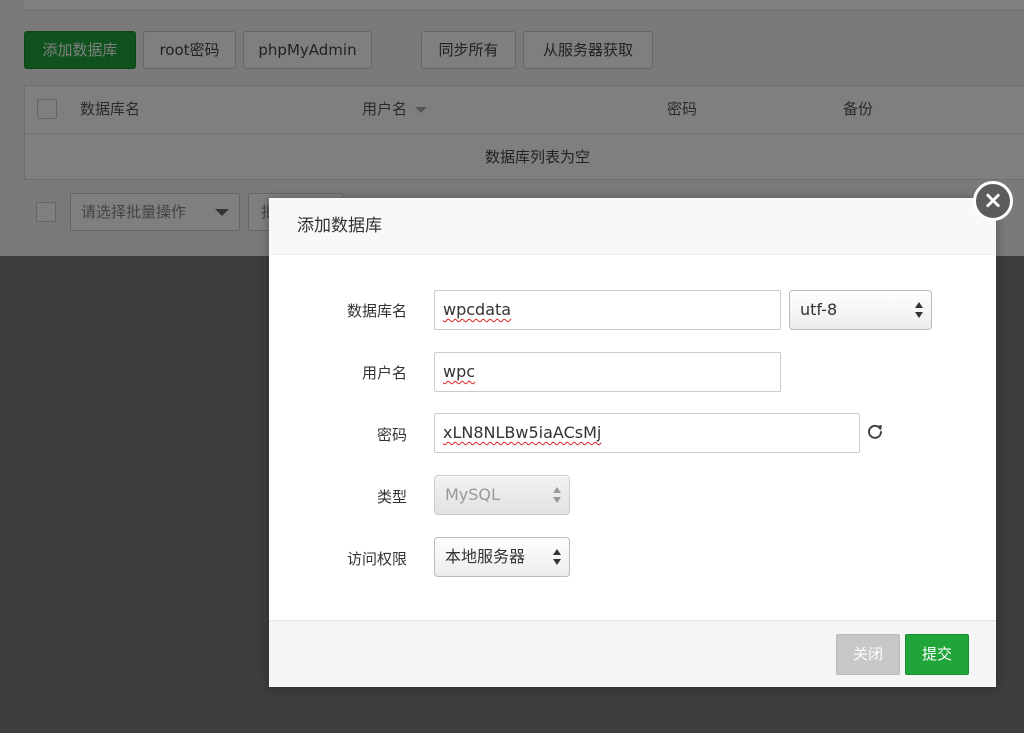  Describe the element at coordinates (632, 653) in the screenshot. I see `dialog-footer: 关闭 提交` at that location.